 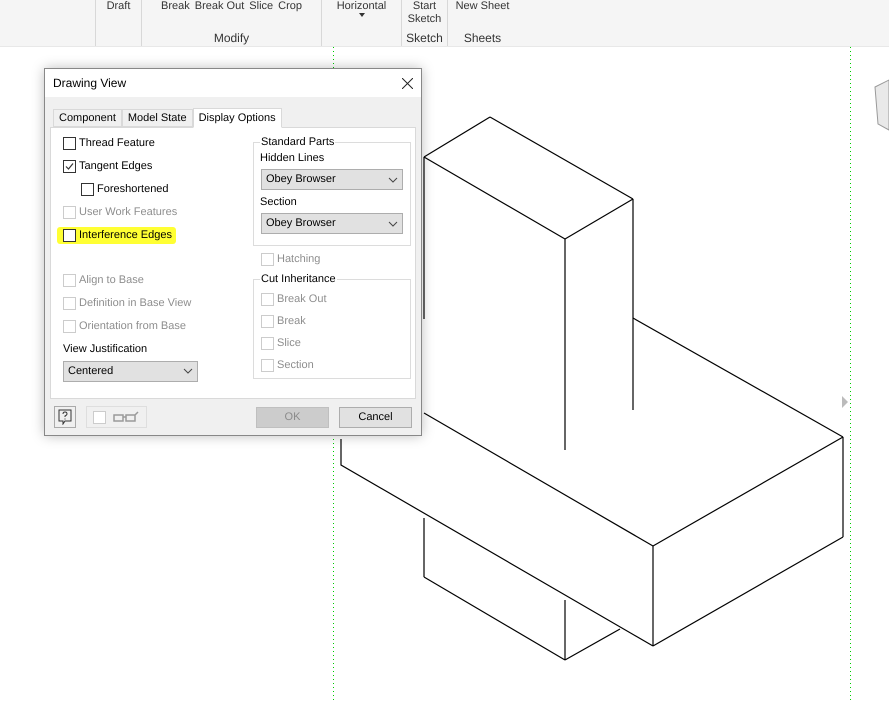 I want to click on preview-toggle, so click(x=116, y=417).